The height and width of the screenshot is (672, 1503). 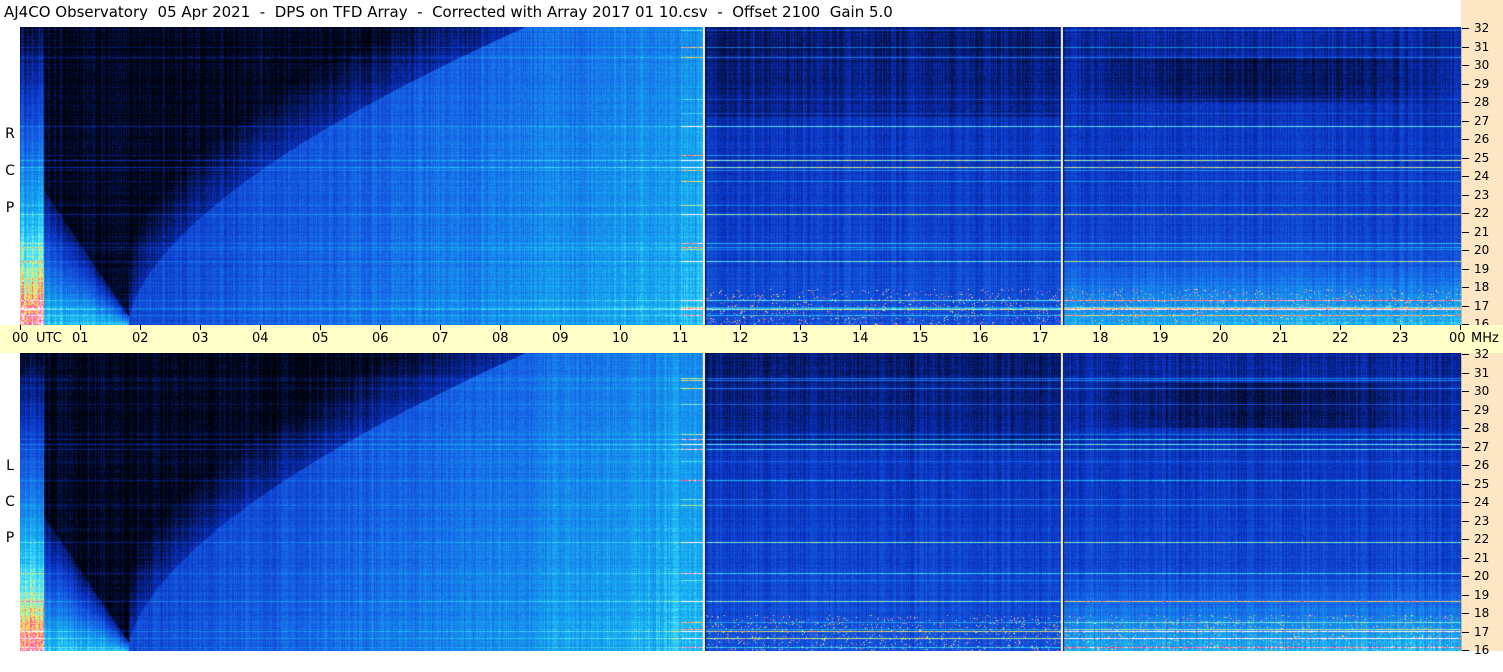 I want to click on utc-tick-label: 13, so click(x=800, y=338).